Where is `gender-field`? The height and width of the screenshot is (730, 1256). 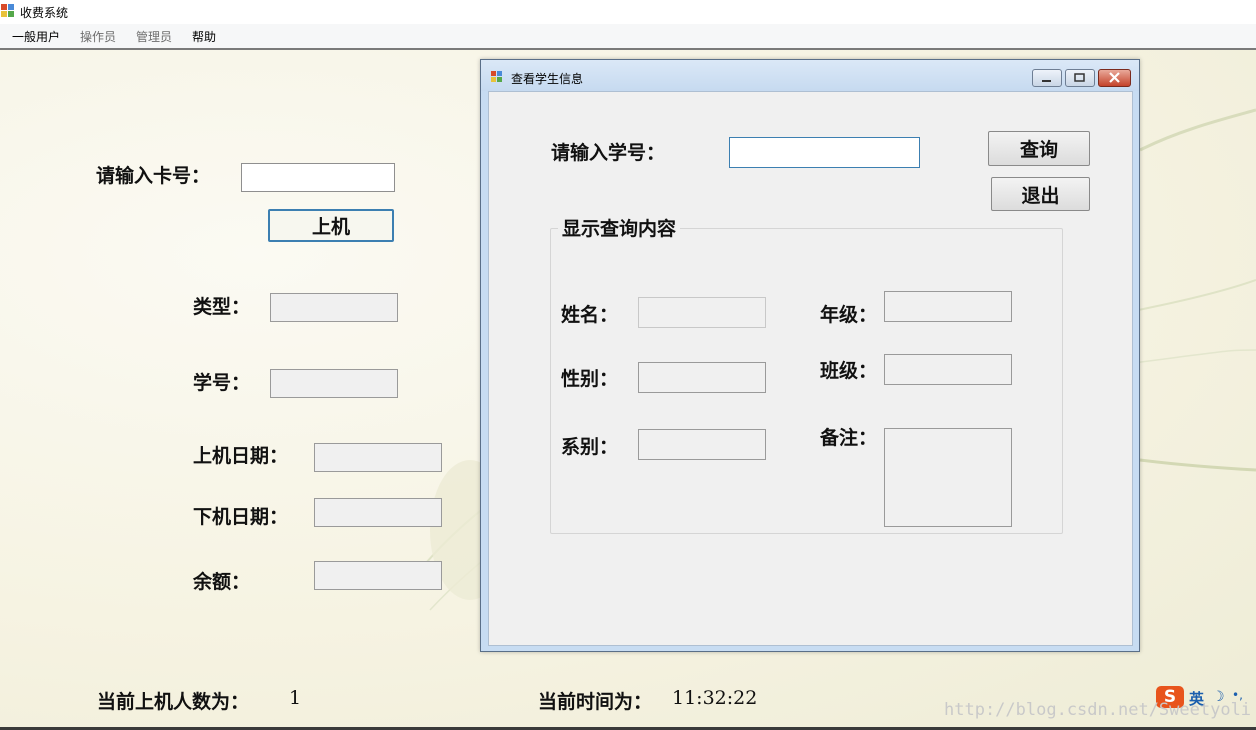
gender-field is located at coordinates (702, 377).